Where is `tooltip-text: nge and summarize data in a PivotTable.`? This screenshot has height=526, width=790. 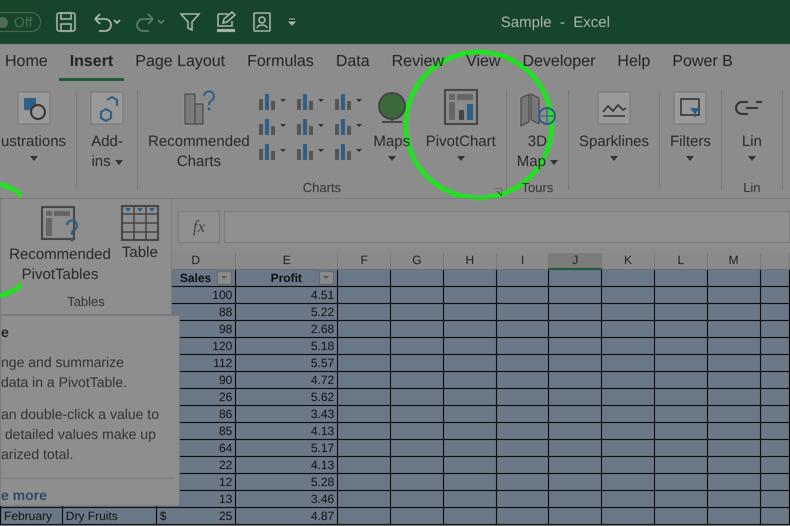
tooltip-text: nge and summarize data in a PivotTable. is located at coordinates (64, 372).